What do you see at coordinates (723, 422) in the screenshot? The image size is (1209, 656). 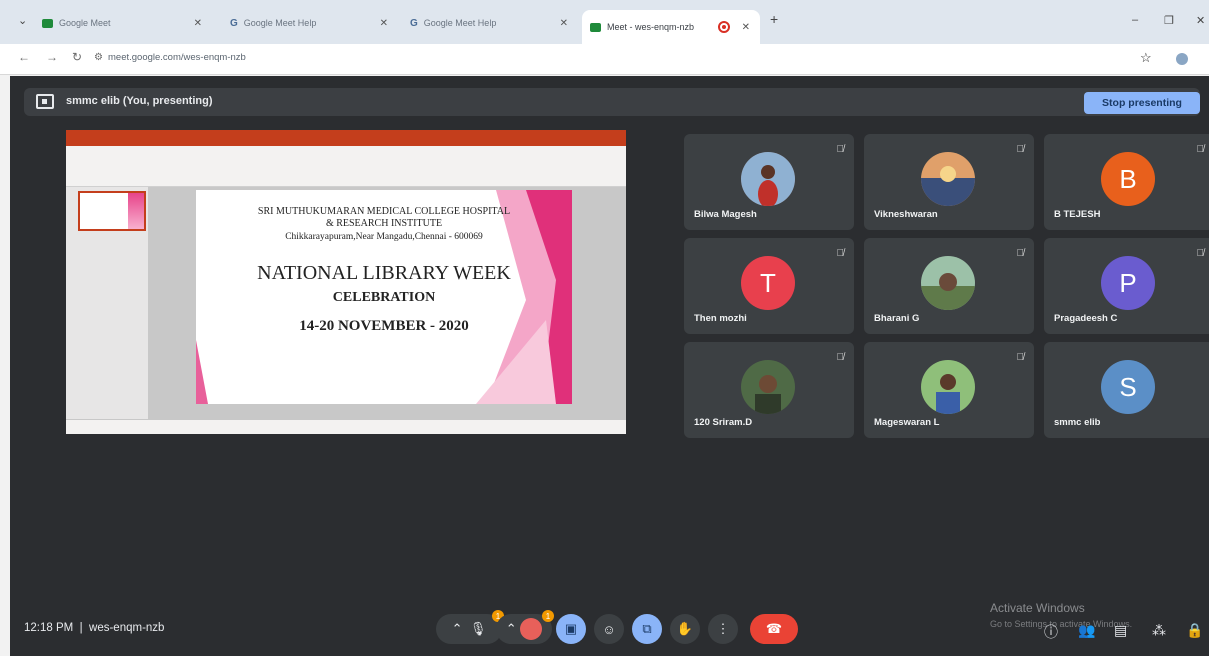 I see `participant-name: 120 Sriram.D` at bounding box center [723, 422].